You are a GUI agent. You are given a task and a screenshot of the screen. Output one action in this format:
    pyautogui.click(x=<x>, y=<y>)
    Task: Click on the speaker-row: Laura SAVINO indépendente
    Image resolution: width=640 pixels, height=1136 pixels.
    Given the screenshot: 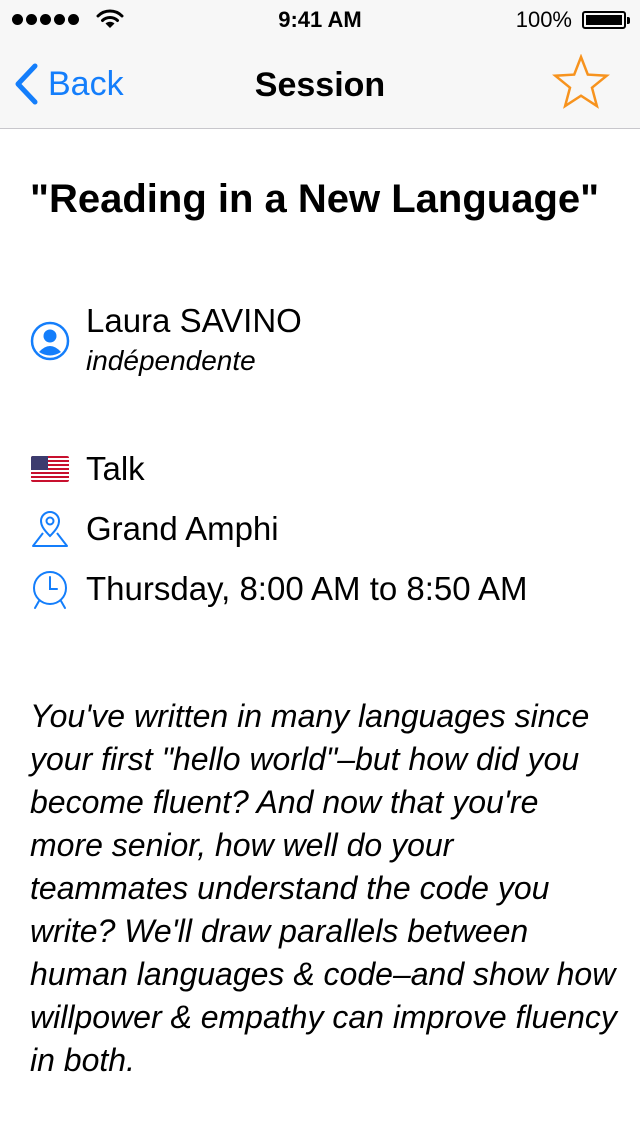 What is the action you would take?
    pyautogui.click(x=165, y=341)
    